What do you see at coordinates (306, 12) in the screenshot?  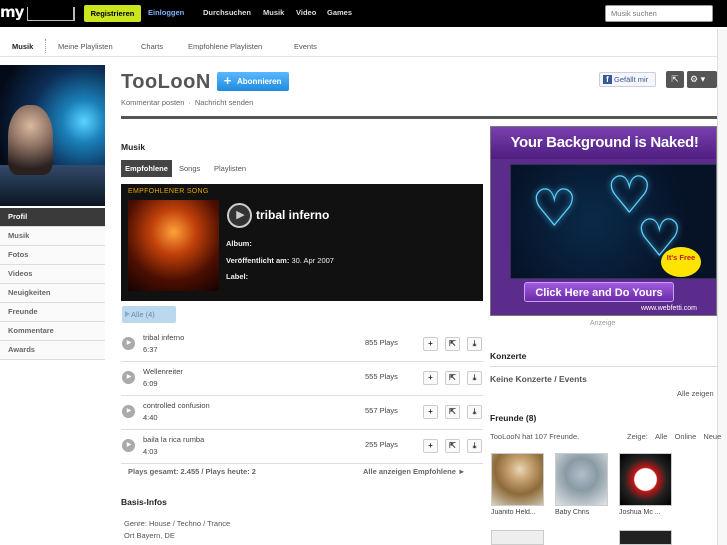 I see `nav-video: Video` at bounding box center [306, 12].